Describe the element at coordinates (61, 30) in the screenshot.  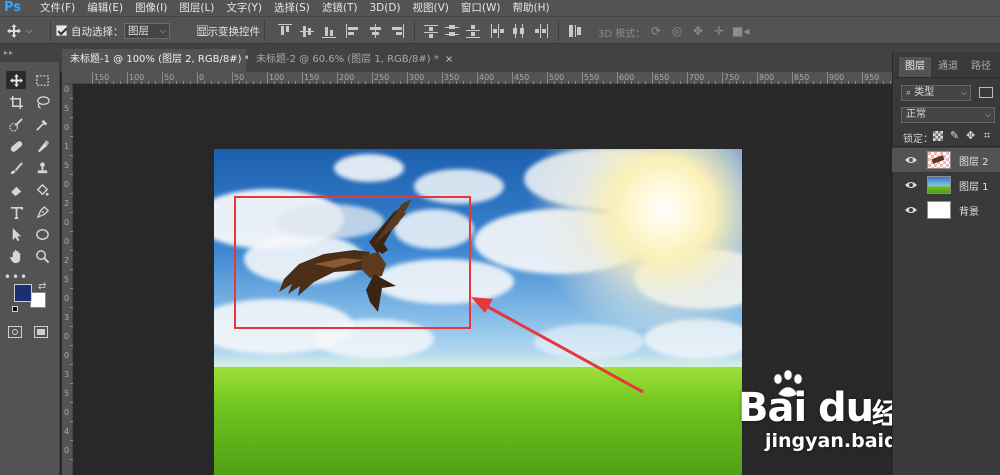
I see `auto-select-checkbox` at that location.